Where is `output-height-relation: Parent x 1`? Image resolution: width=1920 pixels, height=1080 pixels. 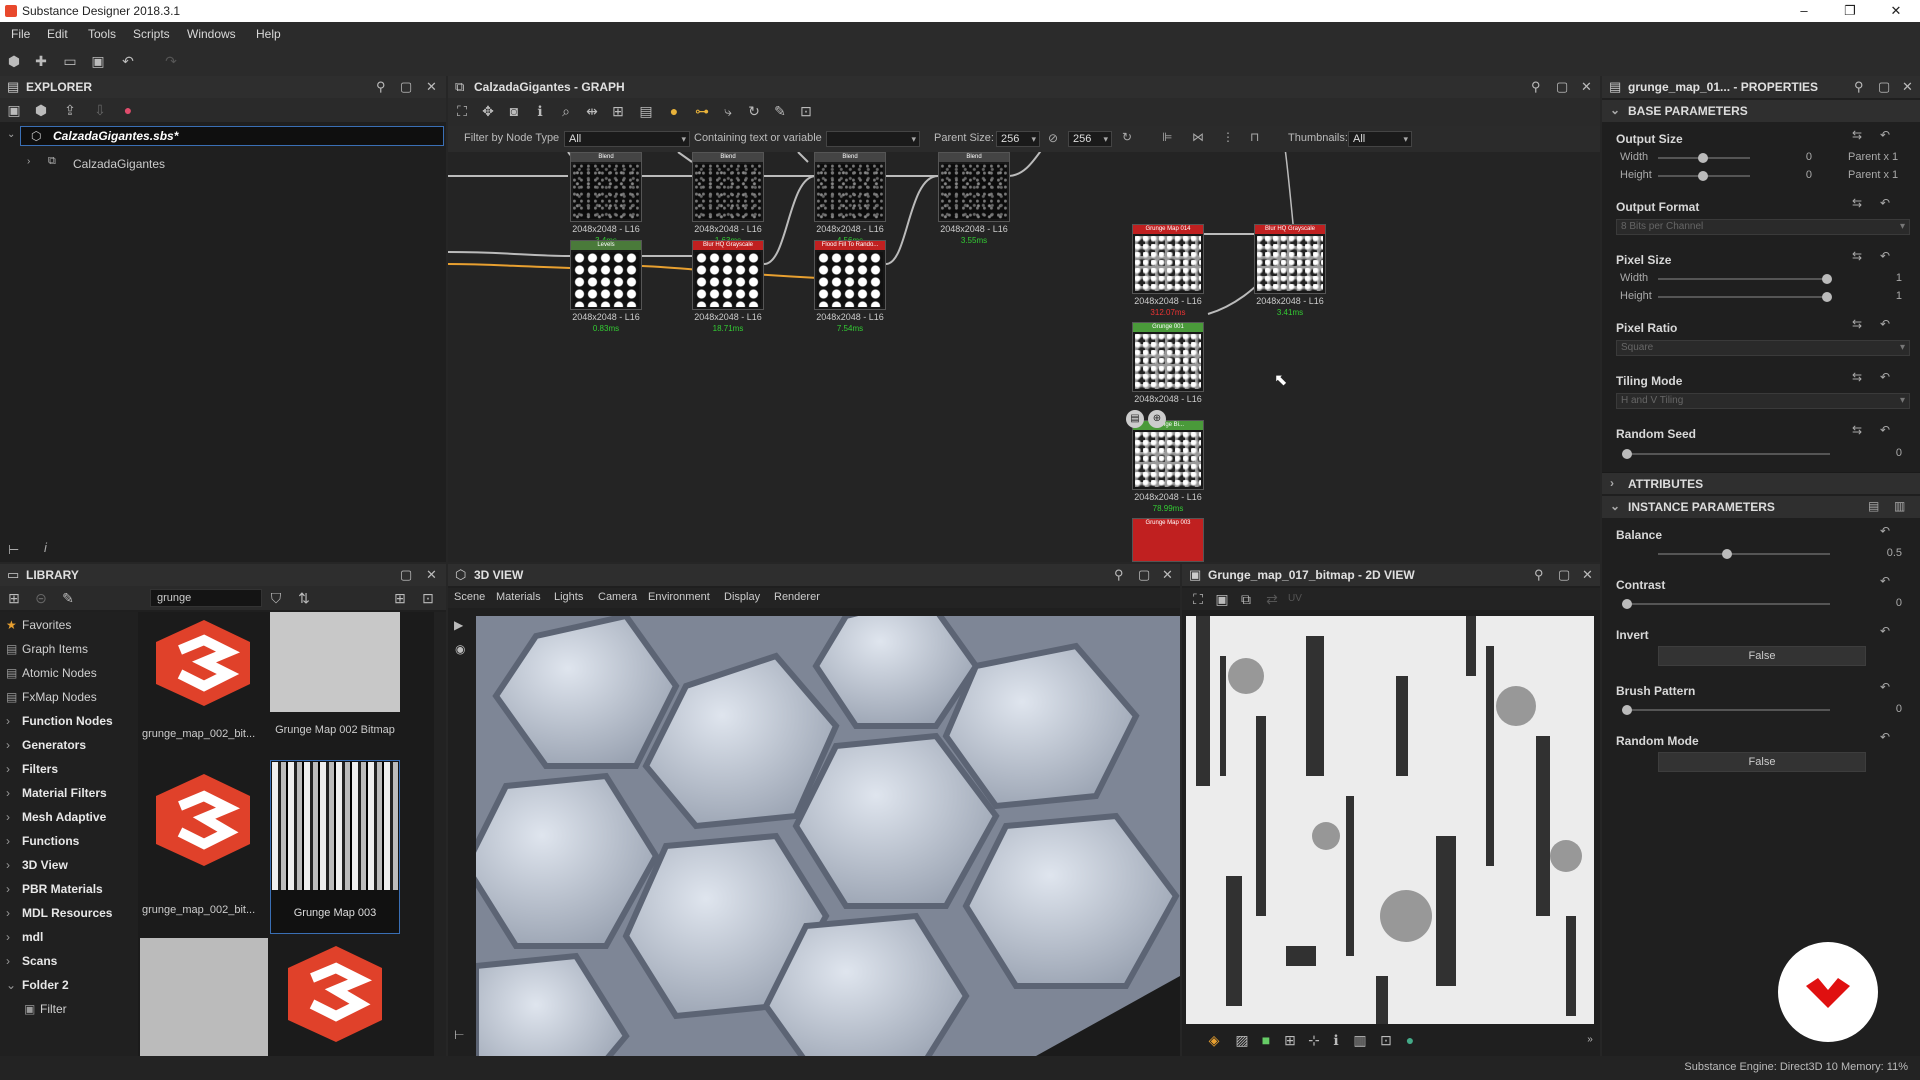 output-height-relation: Parent x 1 is located at coordinates (1873, 175).